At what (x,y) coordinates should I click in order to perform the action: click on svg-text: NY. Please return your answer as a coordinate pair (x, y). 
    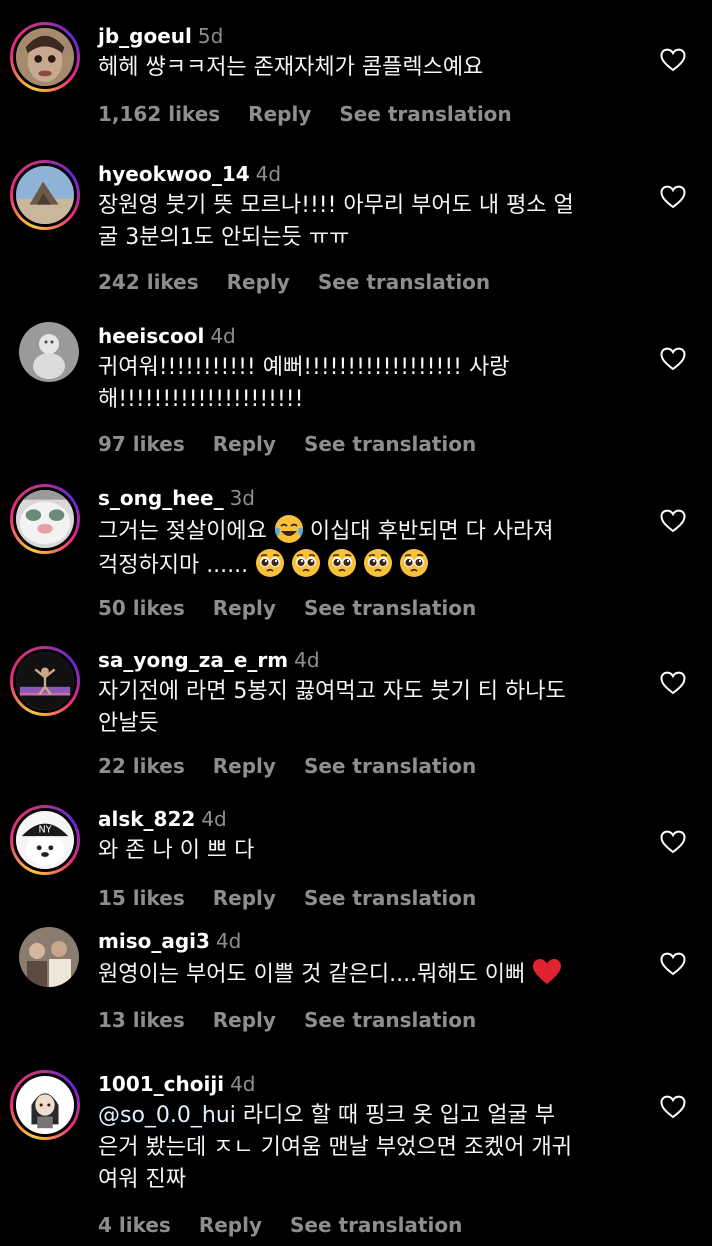
    Looking at the image, I should click on (44, 829).